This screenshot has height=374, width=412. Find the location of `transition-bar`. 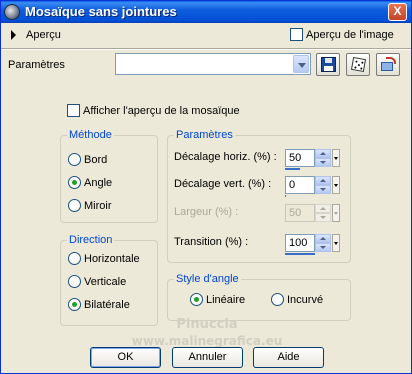

transition-bar is located at coordinates (300, 254).